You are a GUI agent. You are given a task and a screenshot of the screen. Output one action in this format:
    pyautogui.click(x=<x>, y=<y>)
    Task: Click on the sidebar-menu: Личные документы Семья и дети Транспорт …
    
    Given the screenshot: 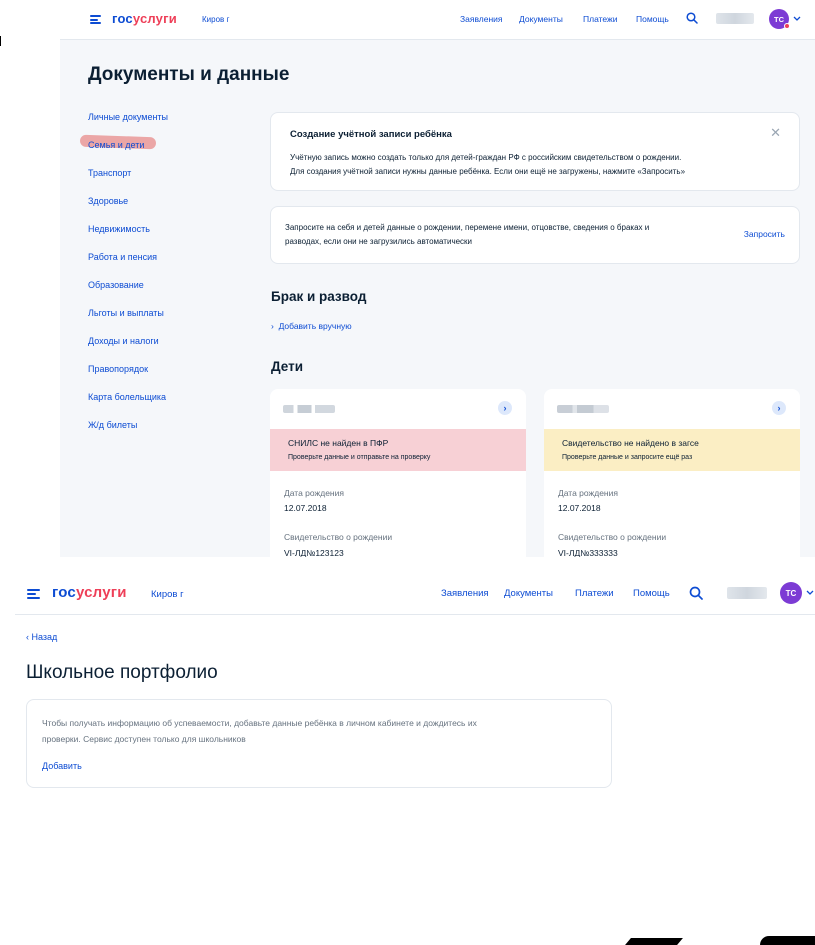 What is the action you would take?
    pyautogui.click(x=173, y=278)
    